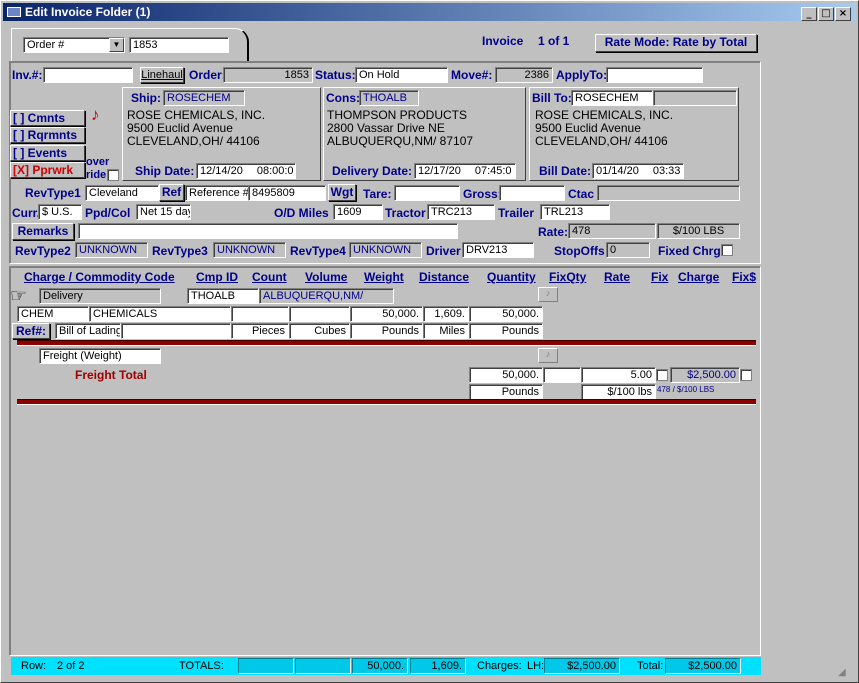  What do you see at coordinates (744, 277) in the screenshot?
I see `col-fix-dollar: Fix$` at bounding box center [744, 277].